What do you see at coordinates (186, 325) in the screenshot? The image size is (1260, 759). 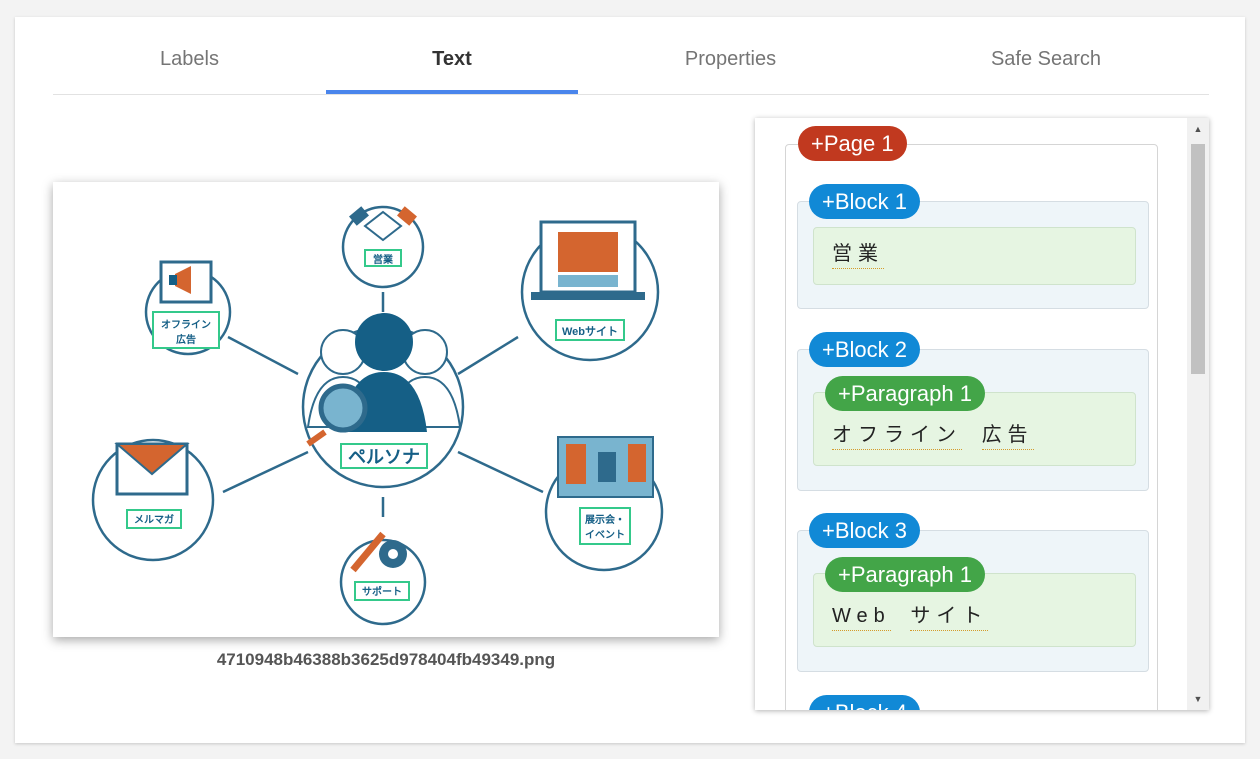 I see `label-ad-line1: オフライン` at bounding box center [186, 325].